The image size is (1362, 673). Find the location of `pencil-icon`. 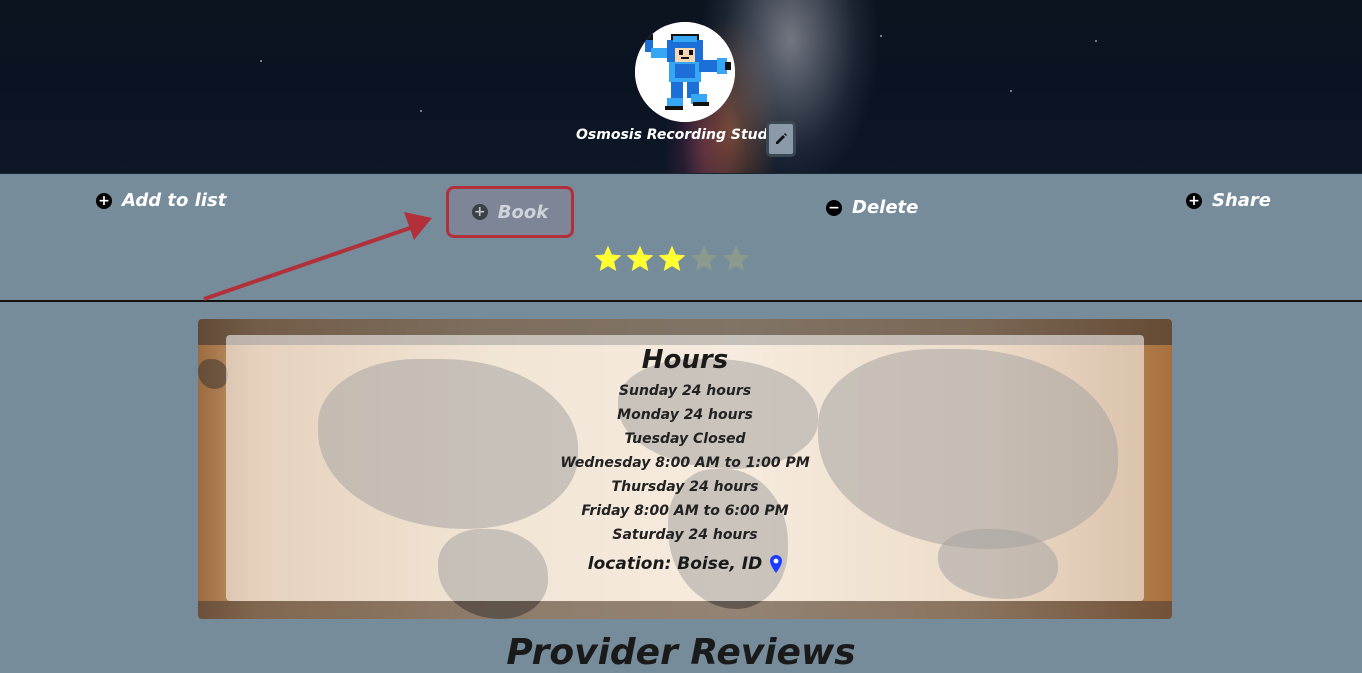

pencil-icon is located at coordinates (781, 138).